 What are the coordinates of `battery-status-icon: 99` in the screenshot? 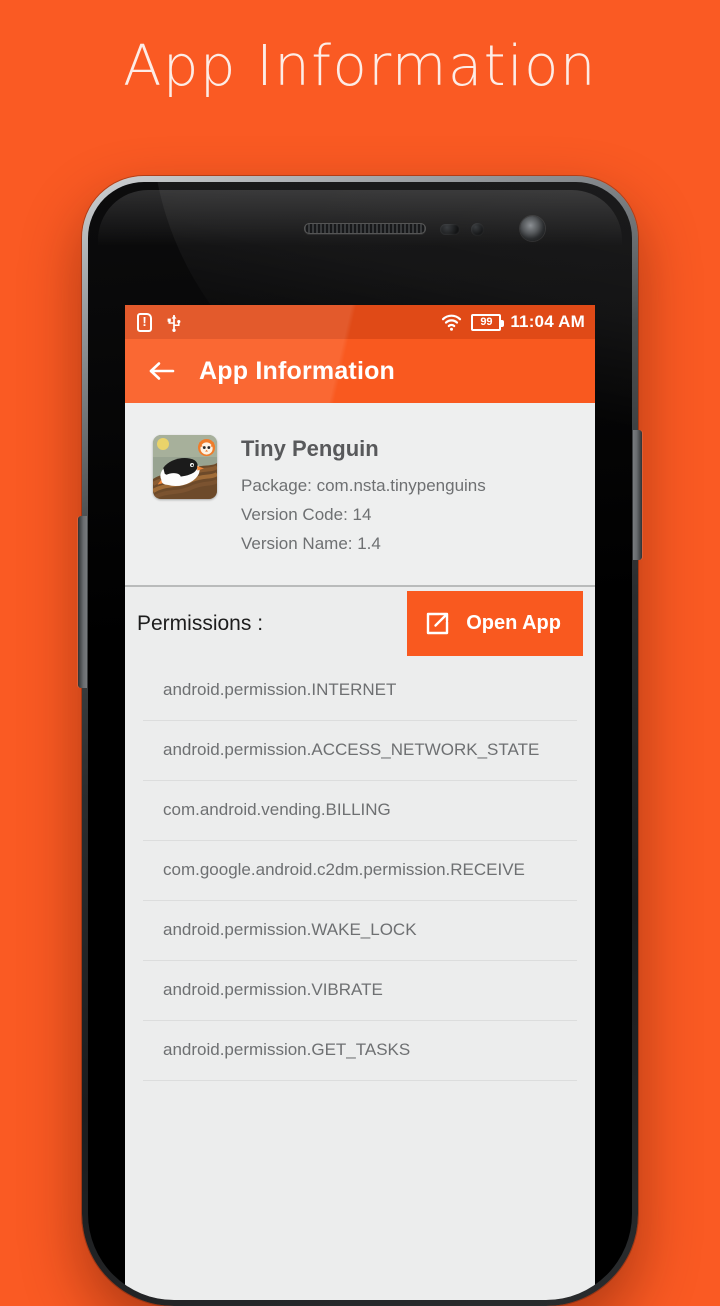 It's located at (488, 322).